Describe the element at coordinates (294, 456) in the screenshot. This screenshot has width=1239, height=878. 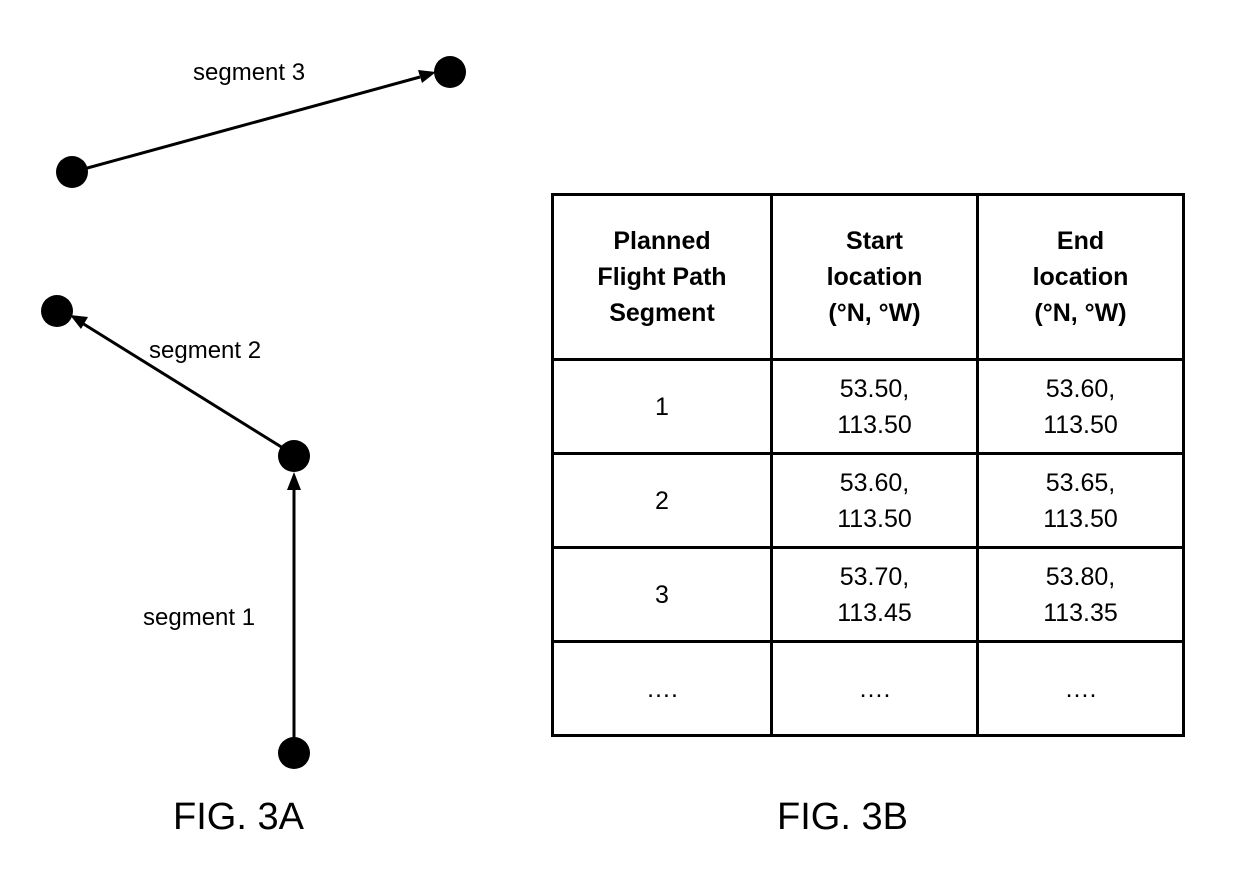
I see `waypoint-p1` at that location.